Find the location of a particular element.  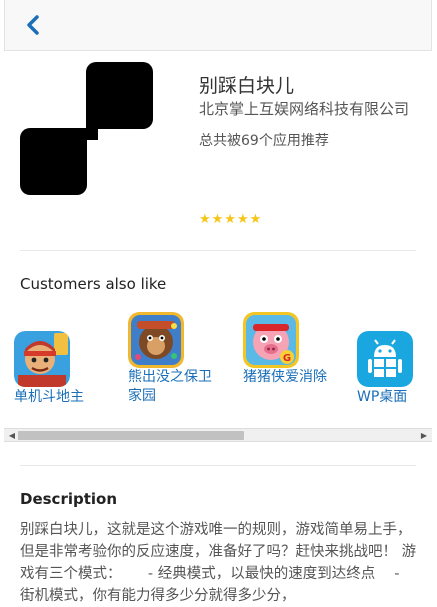

also-like-item-name: 猪猪侠爱消除 is located at coordinates (285, 377).